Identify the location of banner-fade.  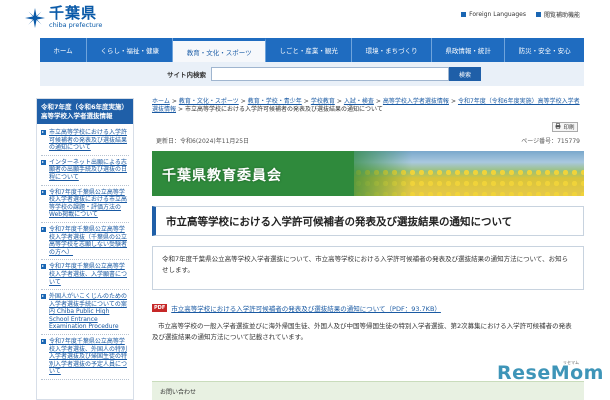
(372, 173).